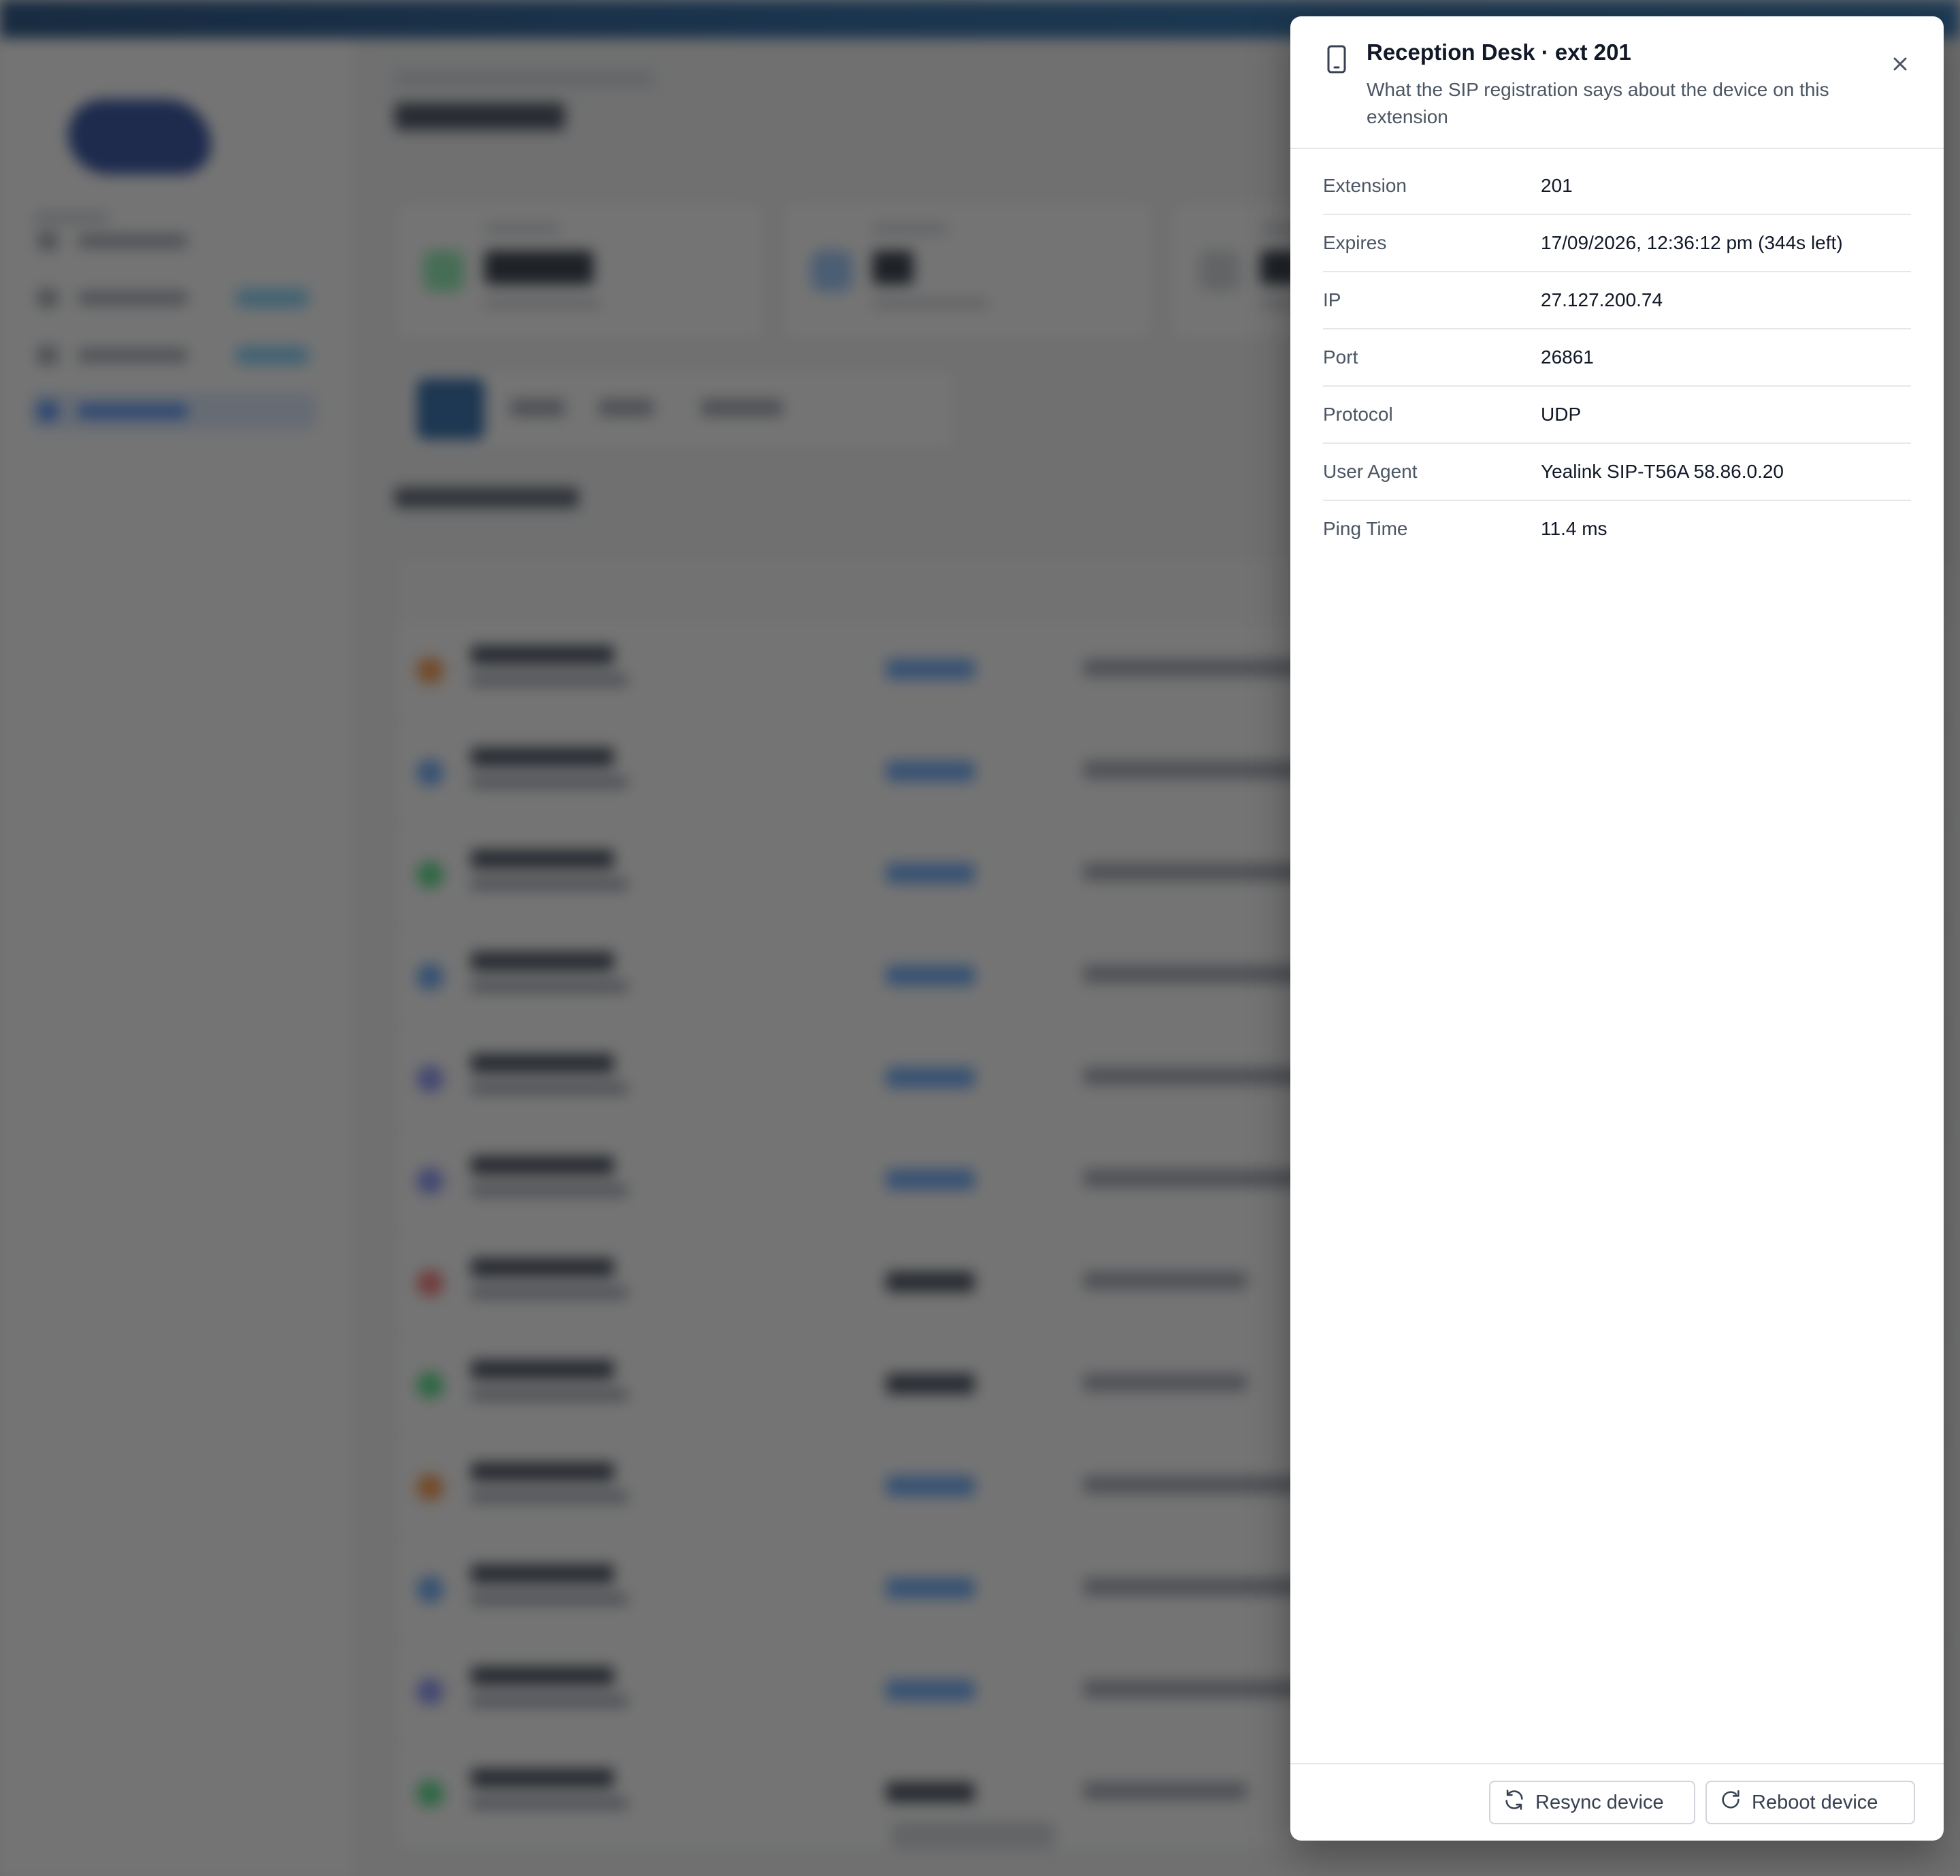  What do you see at coordinates (1358, 415) in the screenshot?
I see `detail-label: Protocol` at bounding box center [1358, 415].